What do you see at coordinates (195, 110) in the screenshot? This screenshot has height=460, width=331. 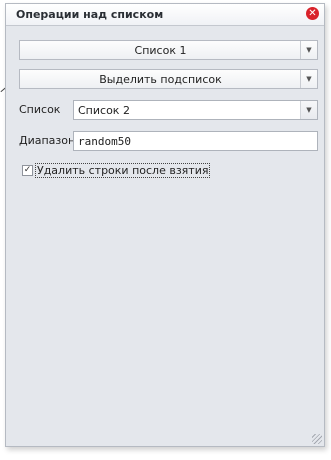 I see `target-list-dropdown: Список 2 ▼` at bounding box center [195, 110].